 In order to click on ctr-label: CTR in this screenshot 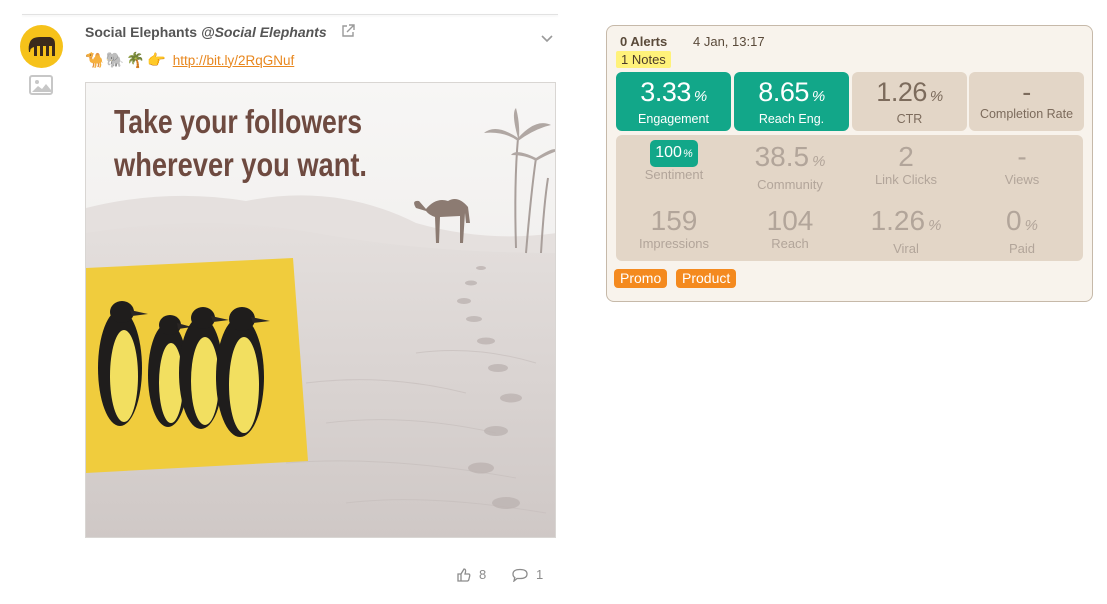, I will do `click(909, 119)`.